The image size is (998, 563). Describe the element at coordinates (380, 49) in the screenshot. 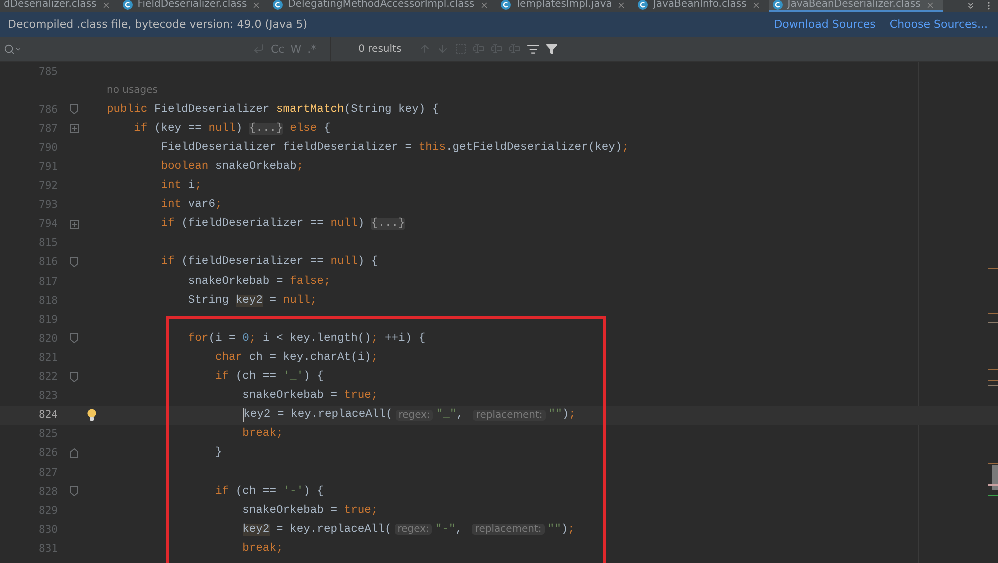

I see `results-count: 0 results` at that location.